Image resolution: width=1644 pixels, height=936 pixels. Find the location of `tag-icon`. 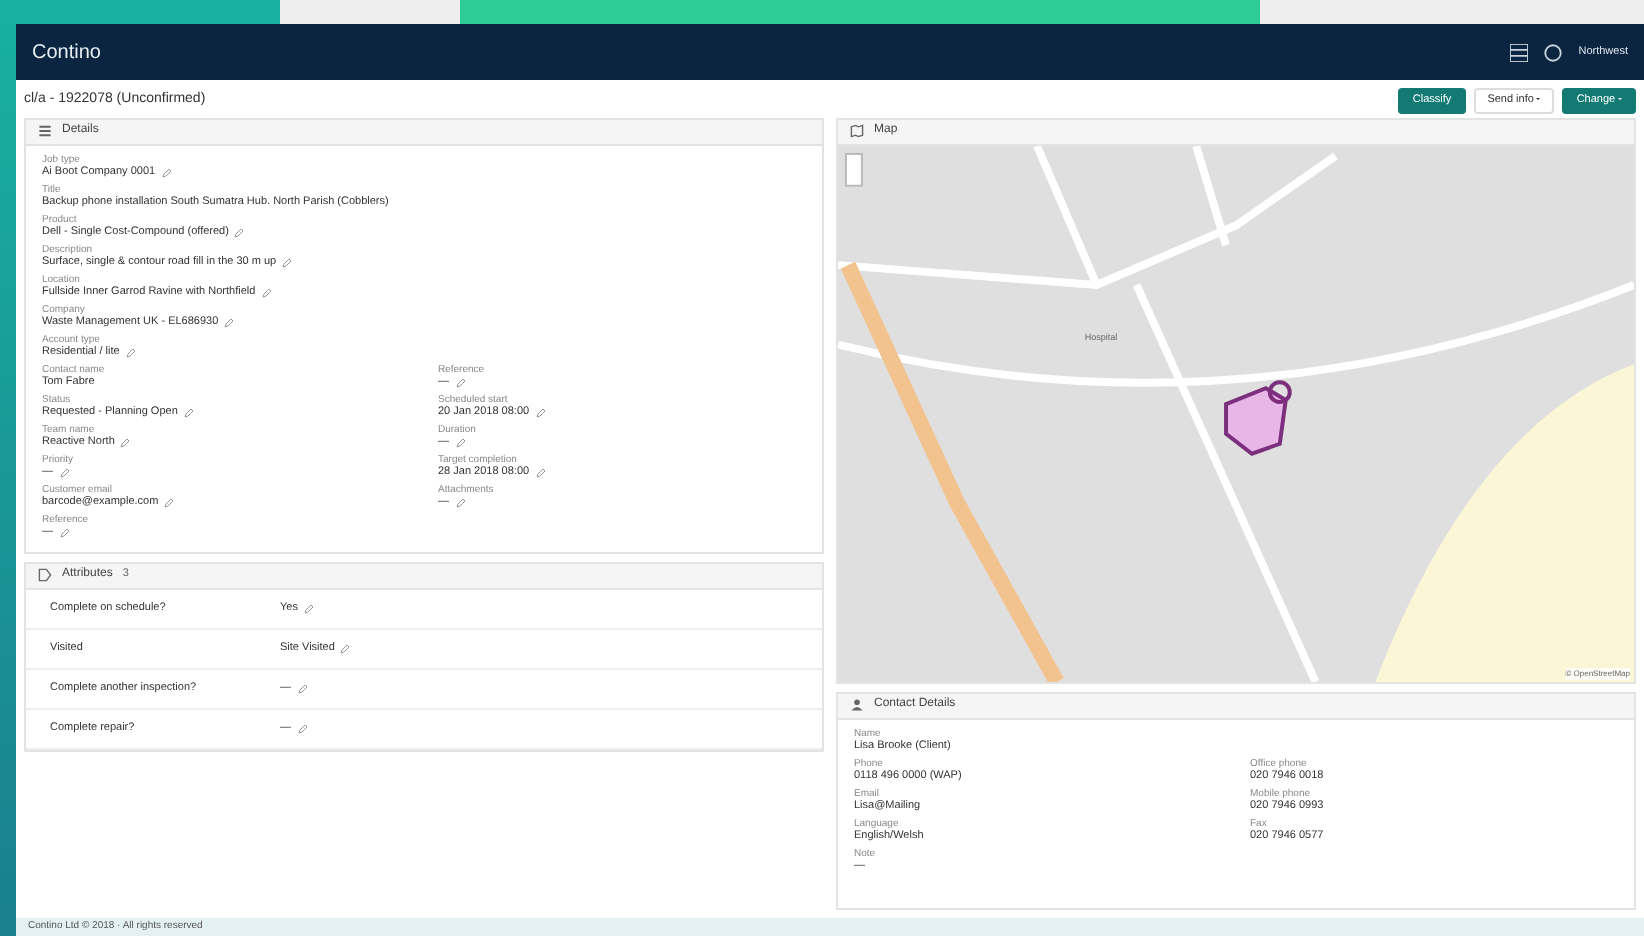

tag-icon is located at coordinates (45, 575).